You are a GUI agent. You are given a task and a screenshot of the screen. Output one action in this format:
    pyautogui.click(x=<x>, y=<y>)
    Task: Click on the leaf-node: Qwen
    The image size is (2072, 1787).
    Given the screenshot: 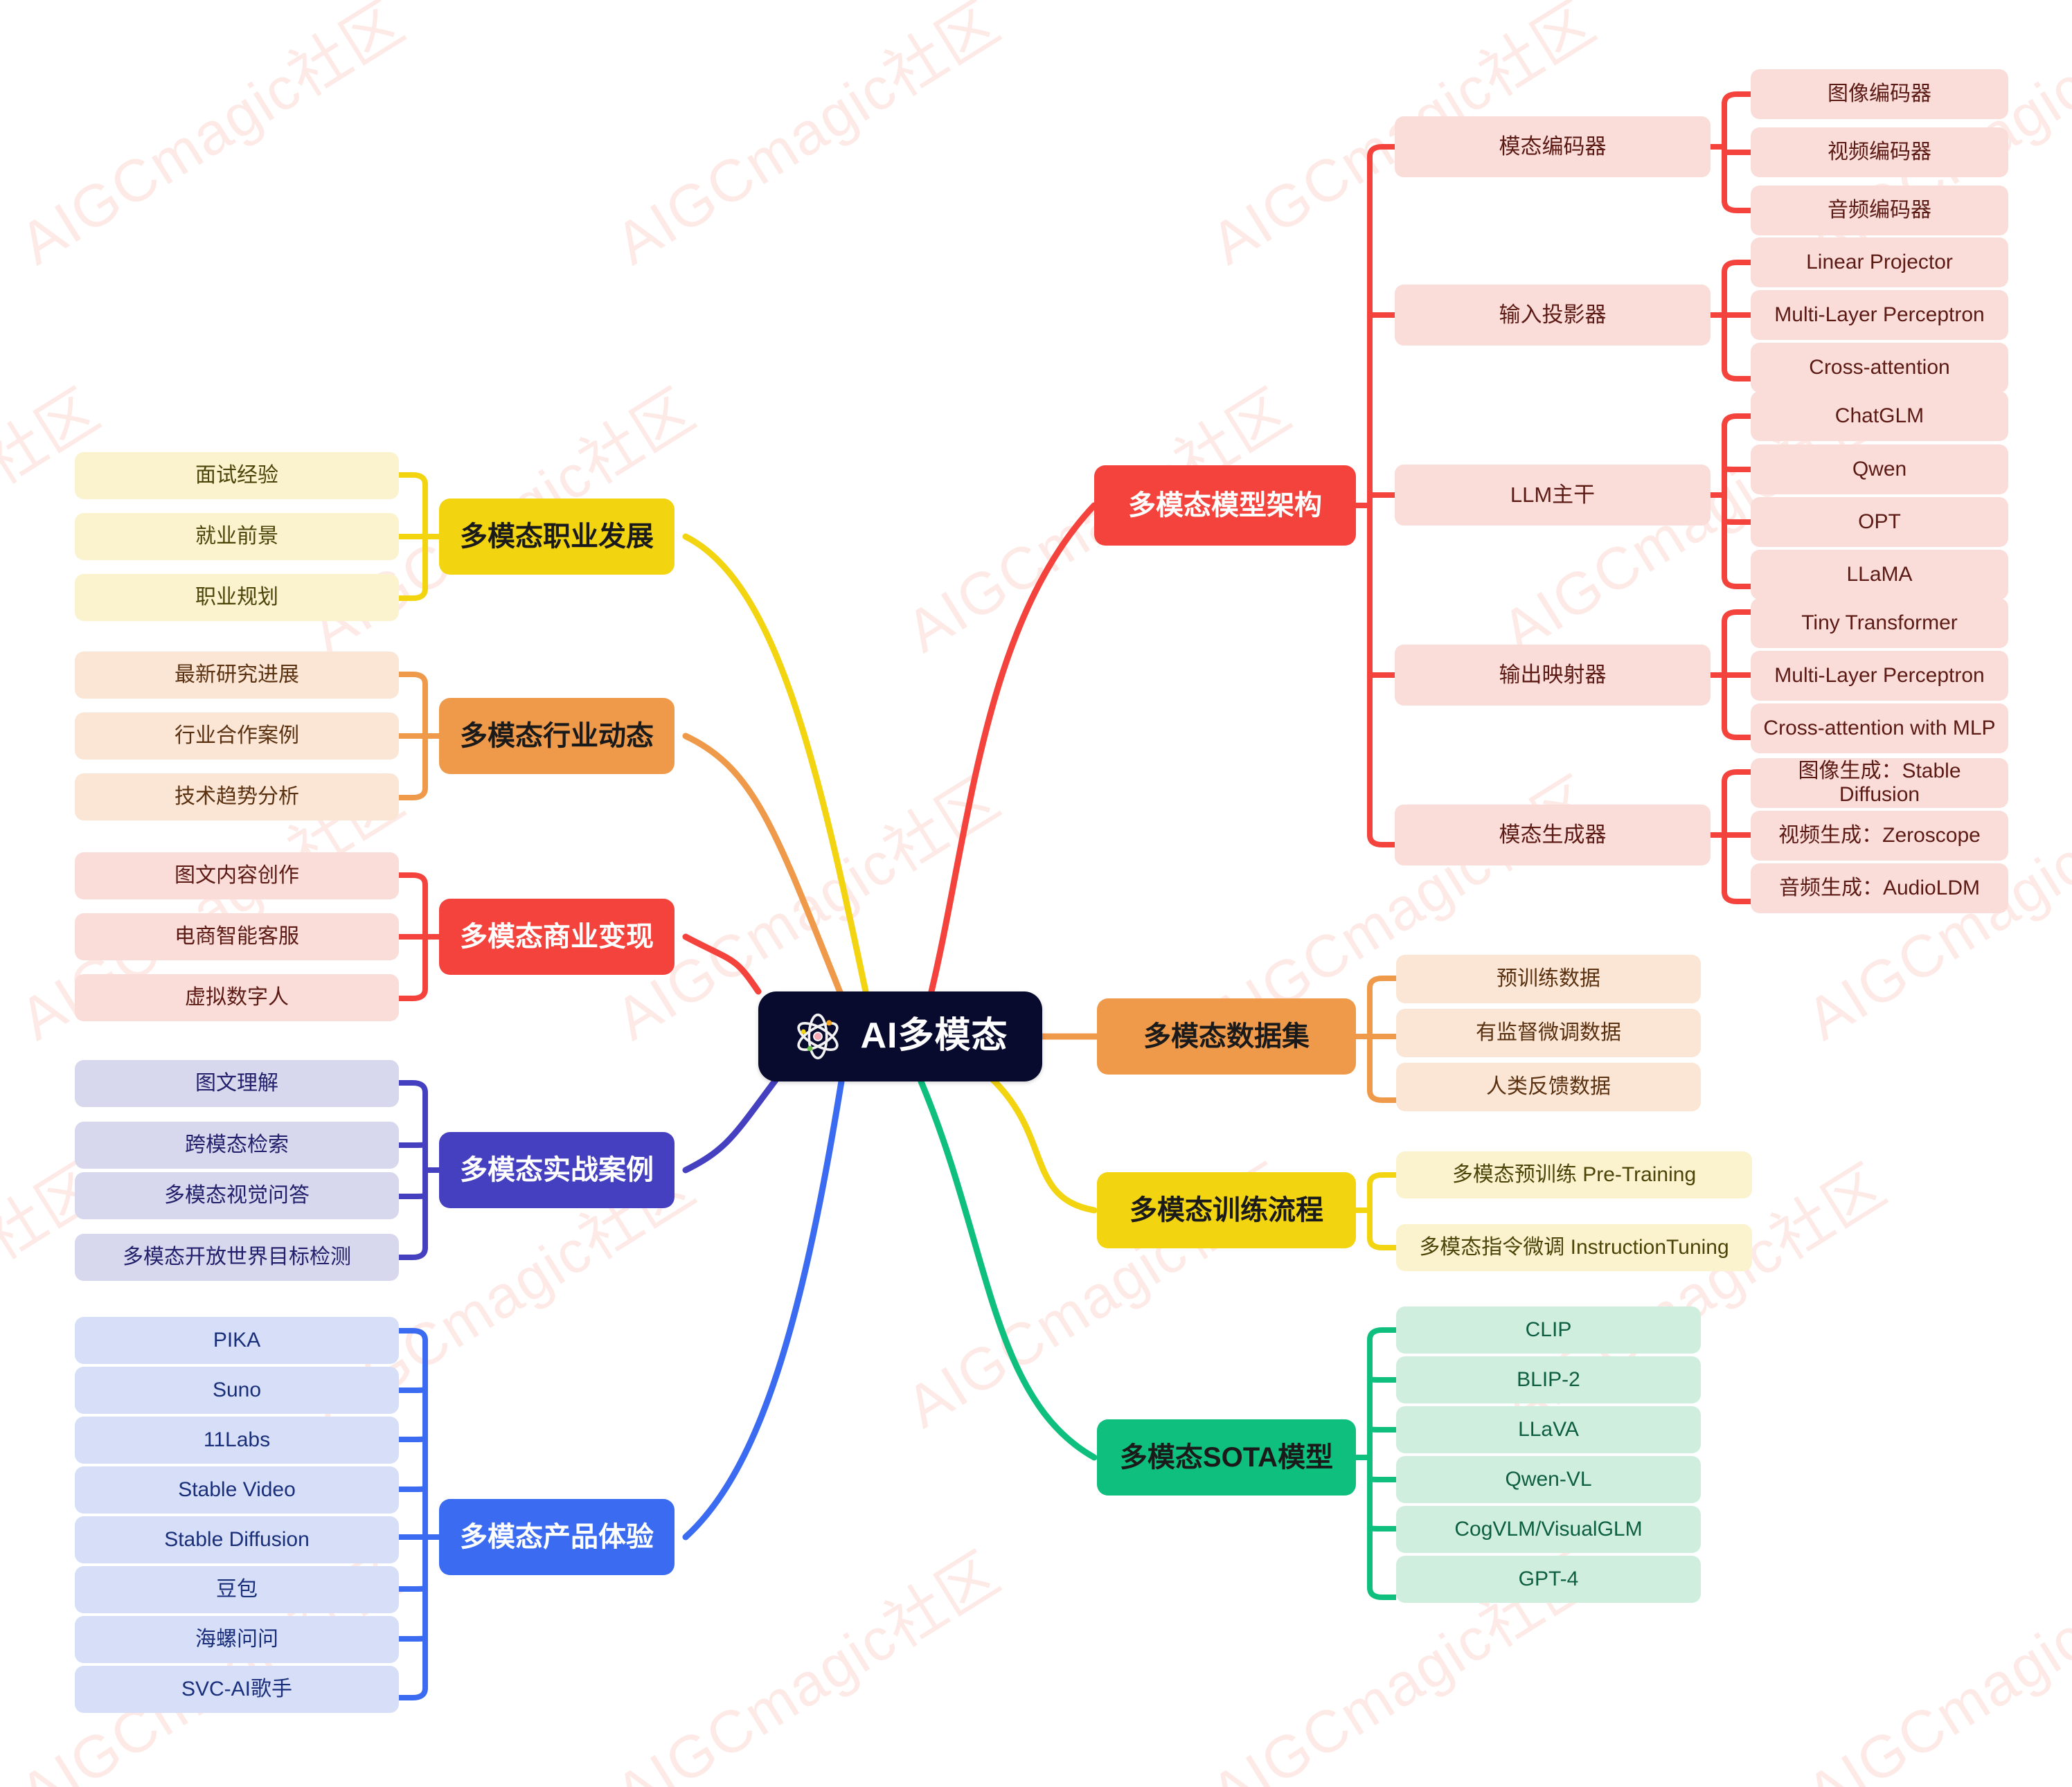 What is the action you would take?
    pyautogui.click(x=1879, y=469)
    